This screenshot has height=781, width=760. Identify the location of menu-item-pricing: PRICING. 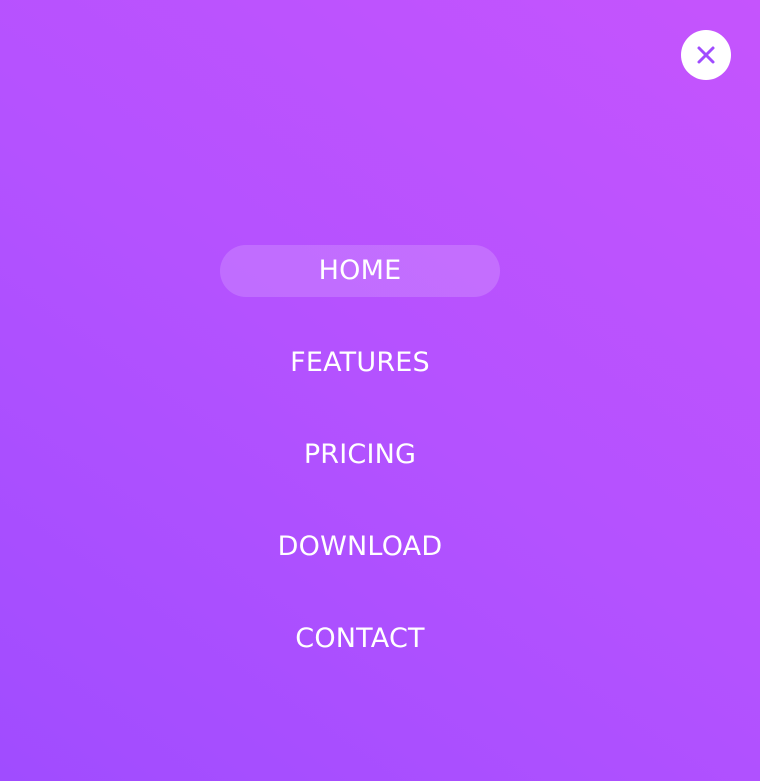
(360, 455).